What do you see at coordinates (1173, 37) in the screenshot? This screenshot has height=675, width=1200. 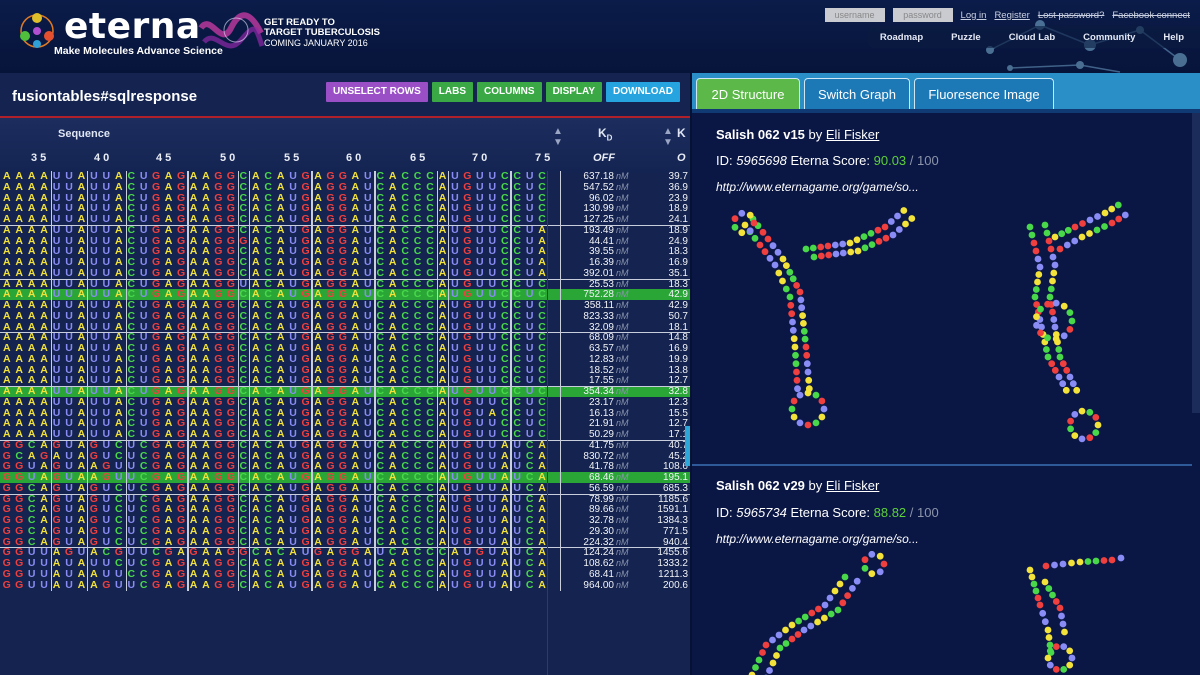 I see `nav-help: Help` at bounding box center [1173, 37].